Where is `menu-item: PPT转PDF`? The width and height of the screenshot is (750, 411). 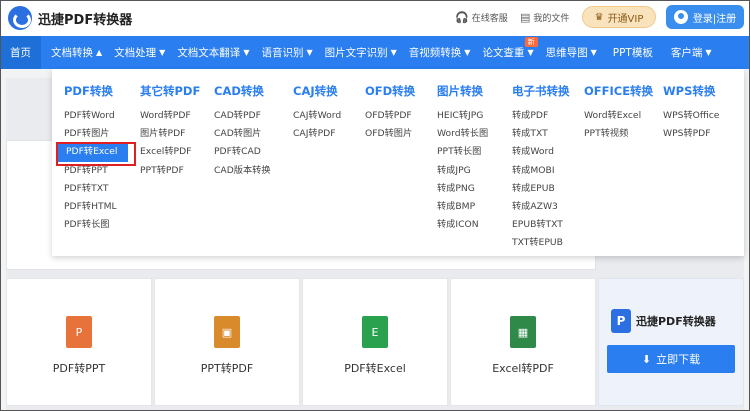 menu-item: PPT转PDF is located at coordinates (170, 171).